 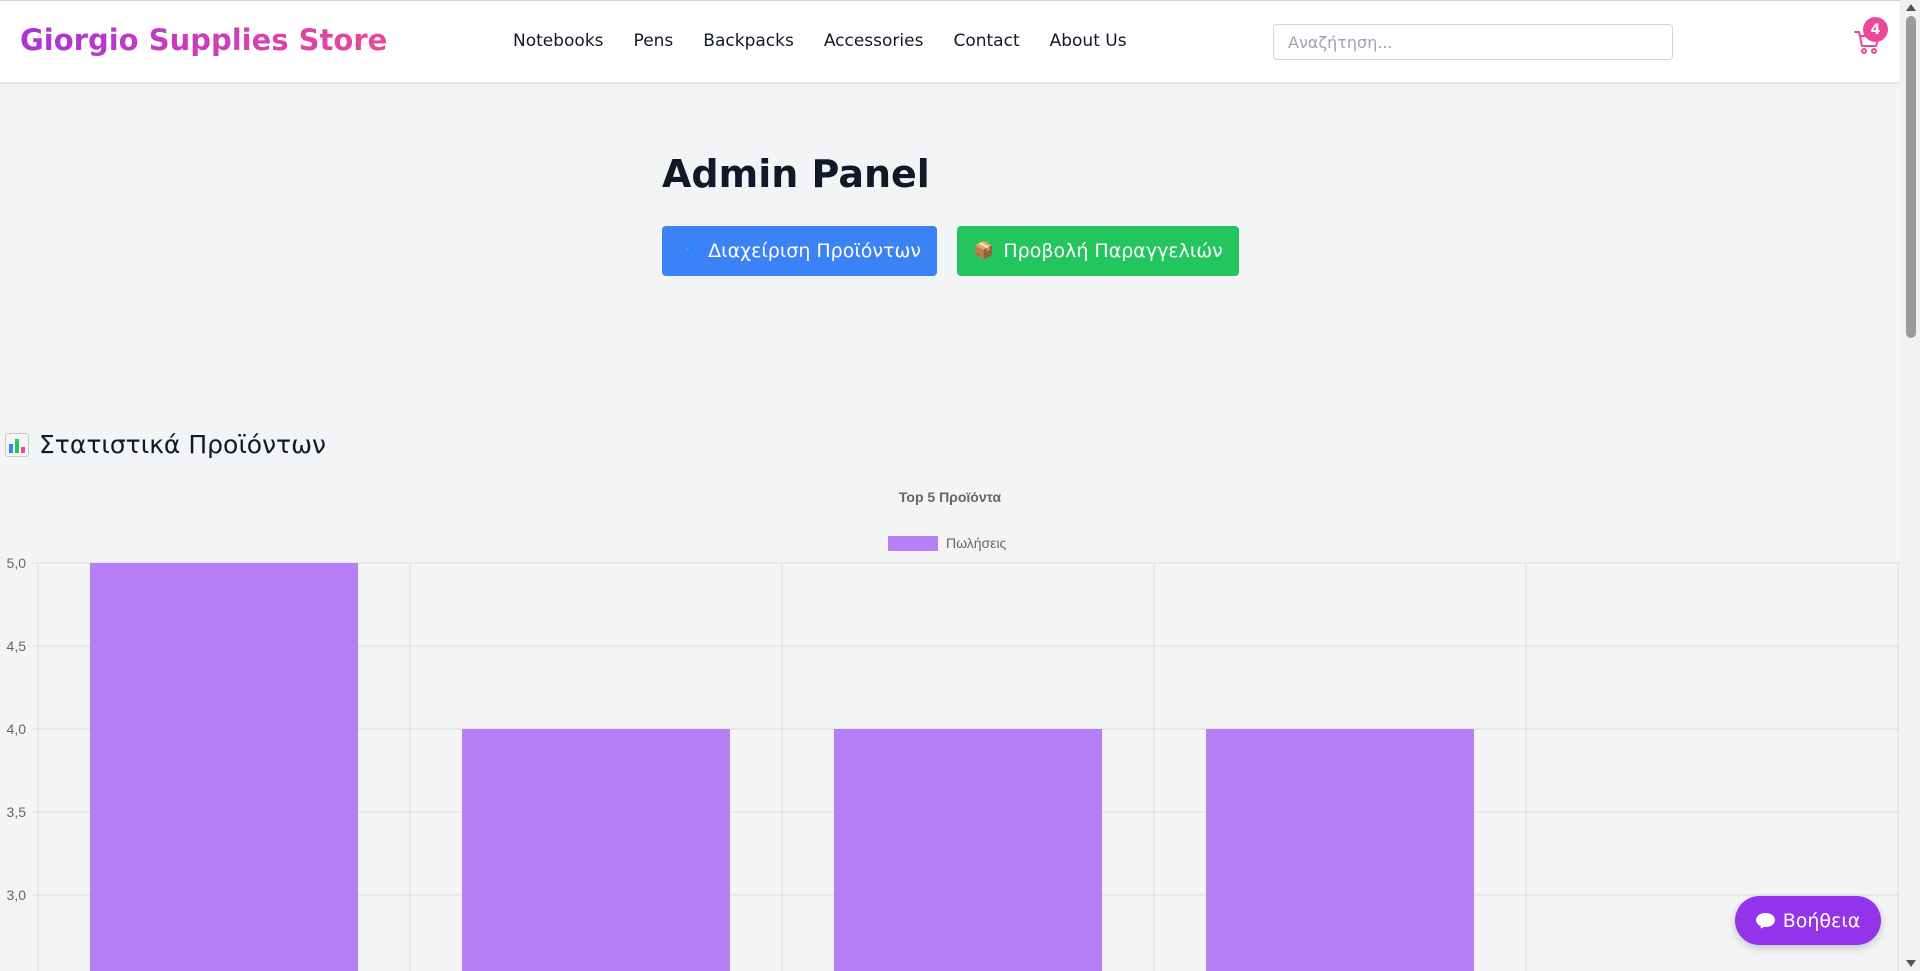 I want to click on search-input, so click(x=1473, y=42).